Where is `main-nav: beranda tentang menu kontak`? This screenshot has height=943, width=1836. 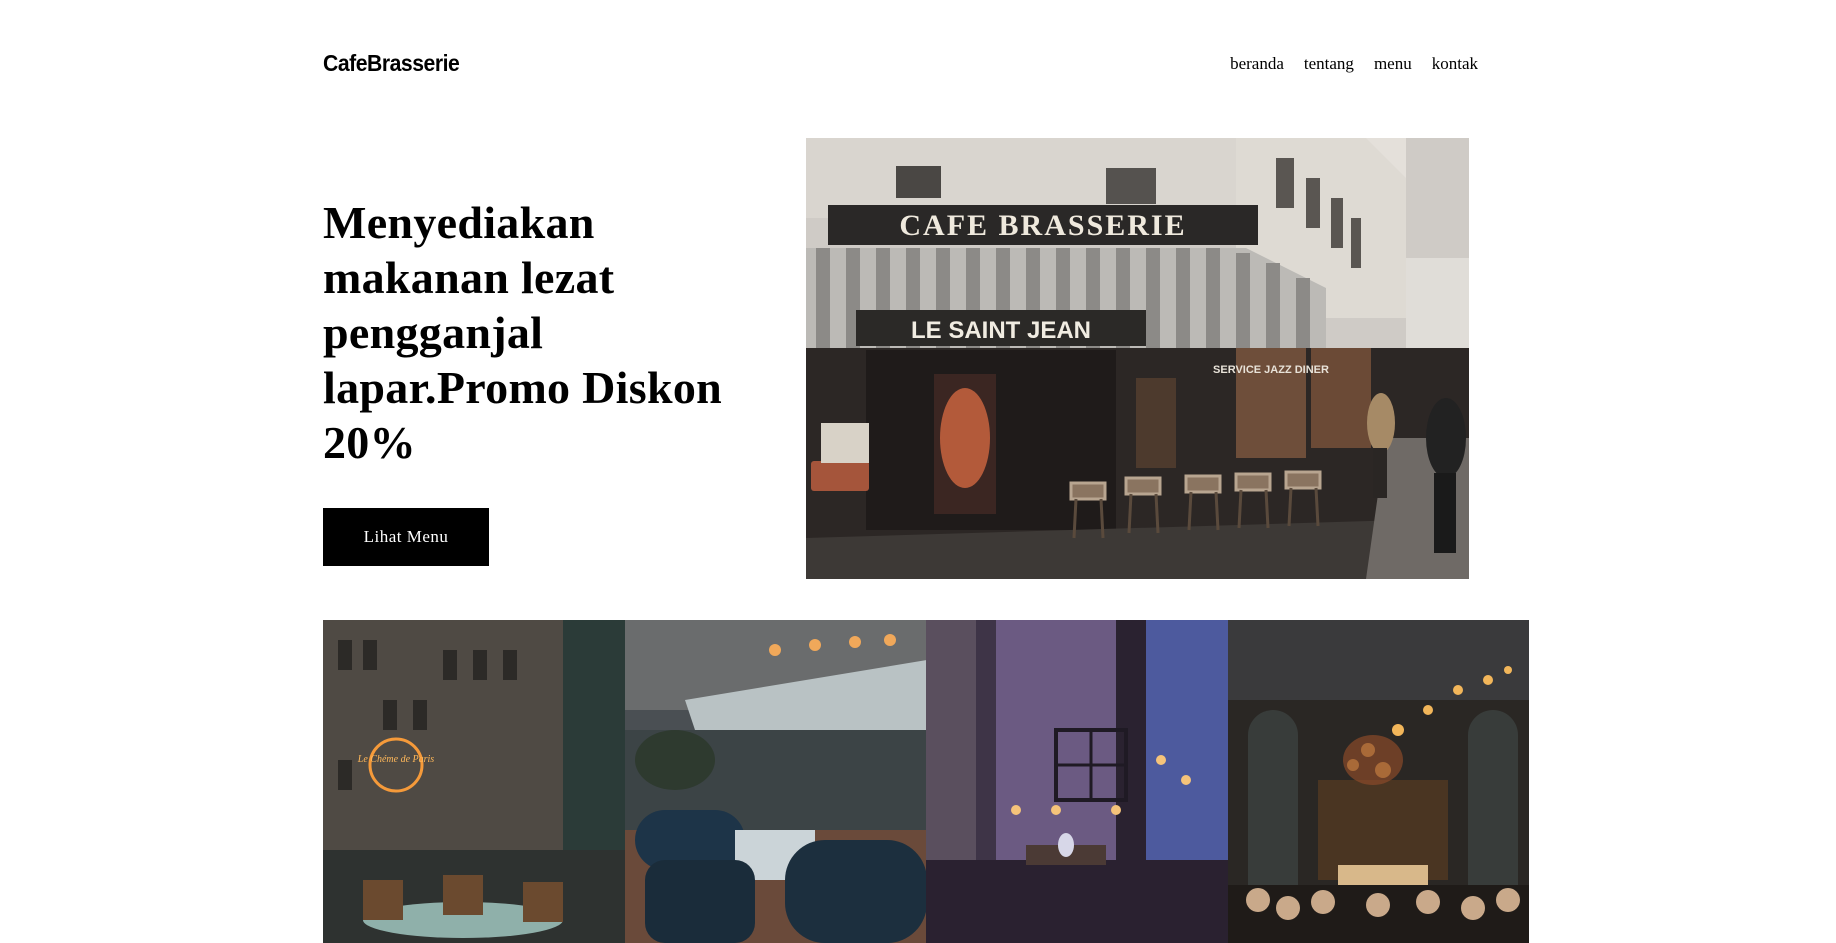 main-nav: beranda tentang menu kontak is located at coordinates (1354, 64).